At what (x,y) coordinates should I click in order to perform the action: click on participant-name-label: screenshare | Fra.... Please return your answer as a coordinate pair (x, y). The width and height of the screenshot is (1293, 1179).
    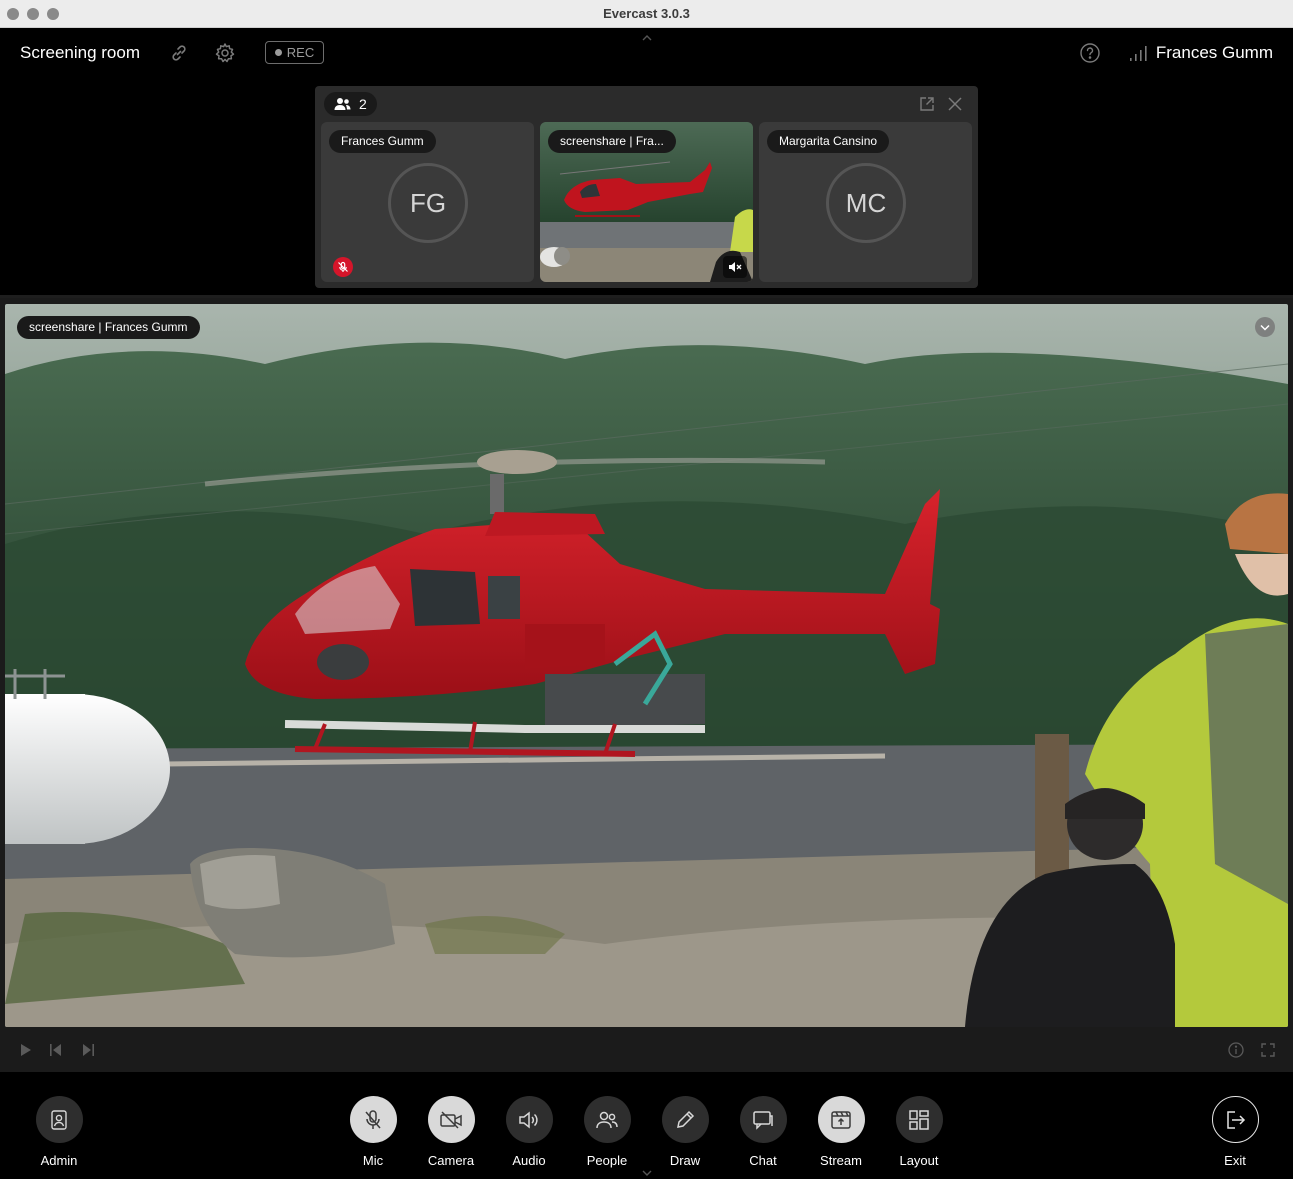
    Looking at the image, I should click on (612, 141).